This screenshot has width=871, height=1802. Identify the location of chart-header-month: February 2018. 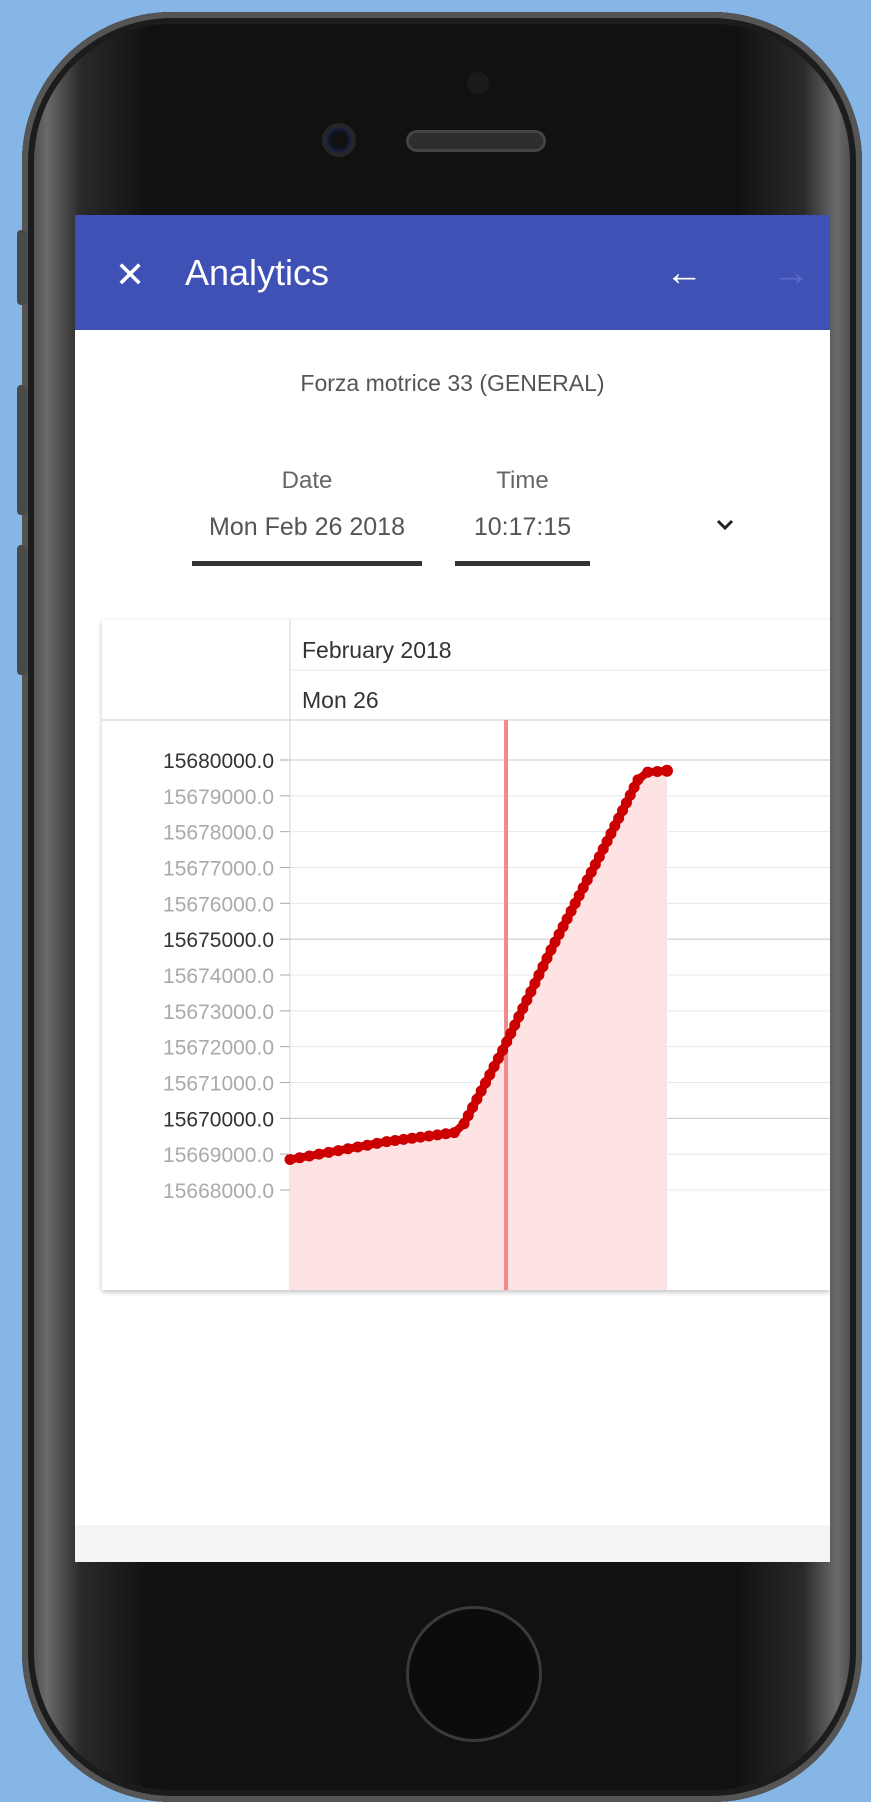
(377, 650).